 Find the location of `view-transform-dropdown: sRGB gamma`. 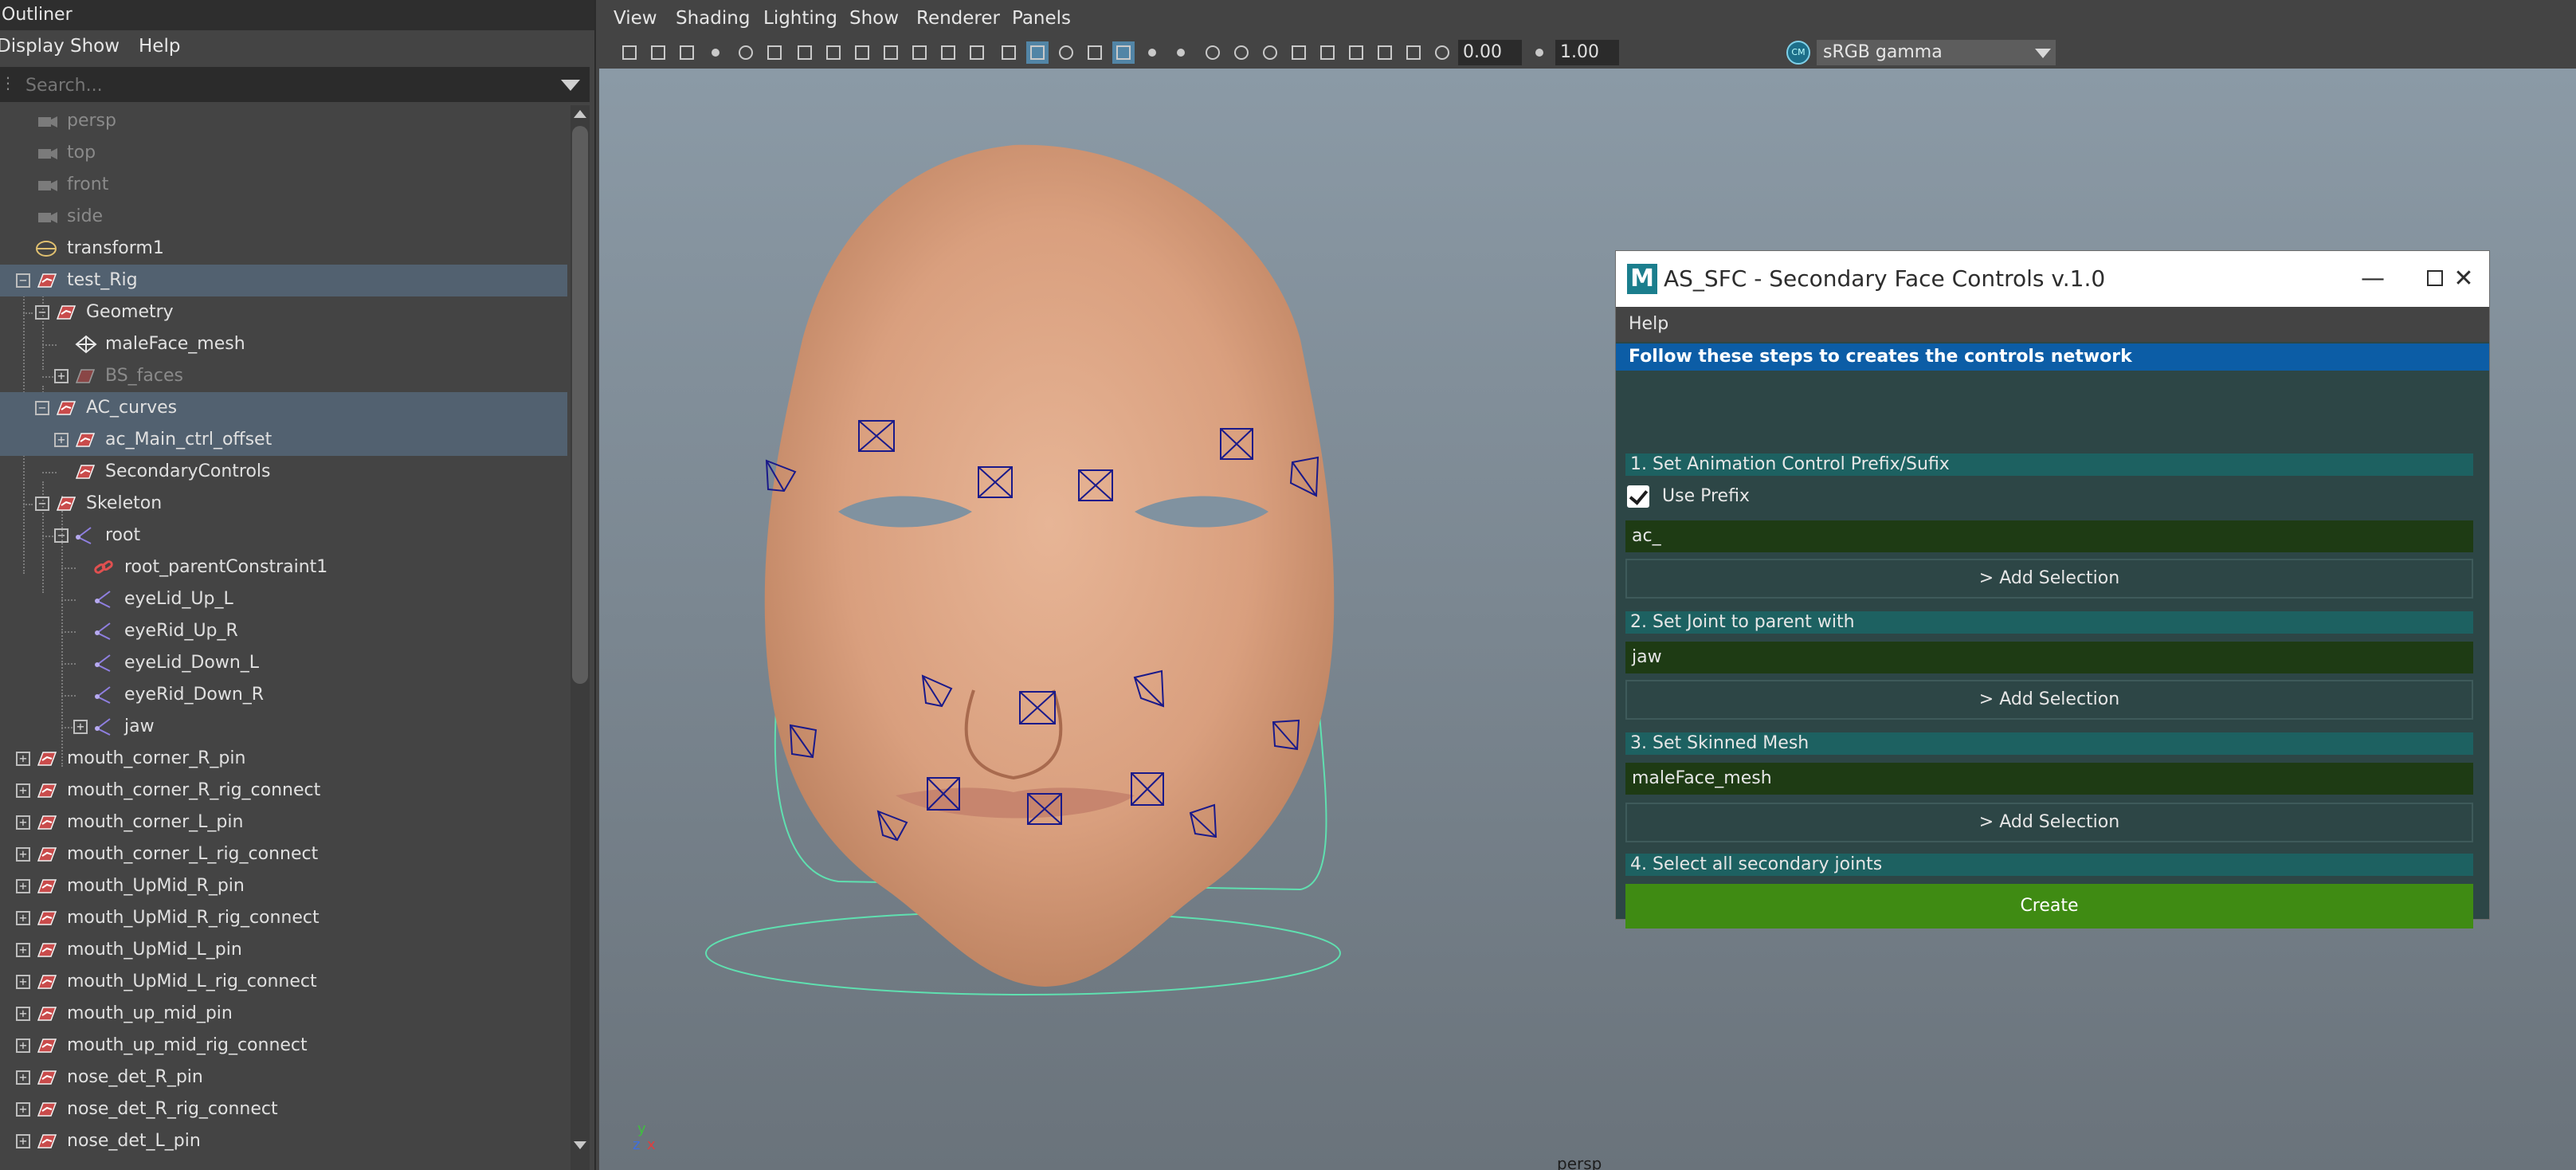

view-transform-dropdown: sRGB gamma is located at coordinates (1936, 52).